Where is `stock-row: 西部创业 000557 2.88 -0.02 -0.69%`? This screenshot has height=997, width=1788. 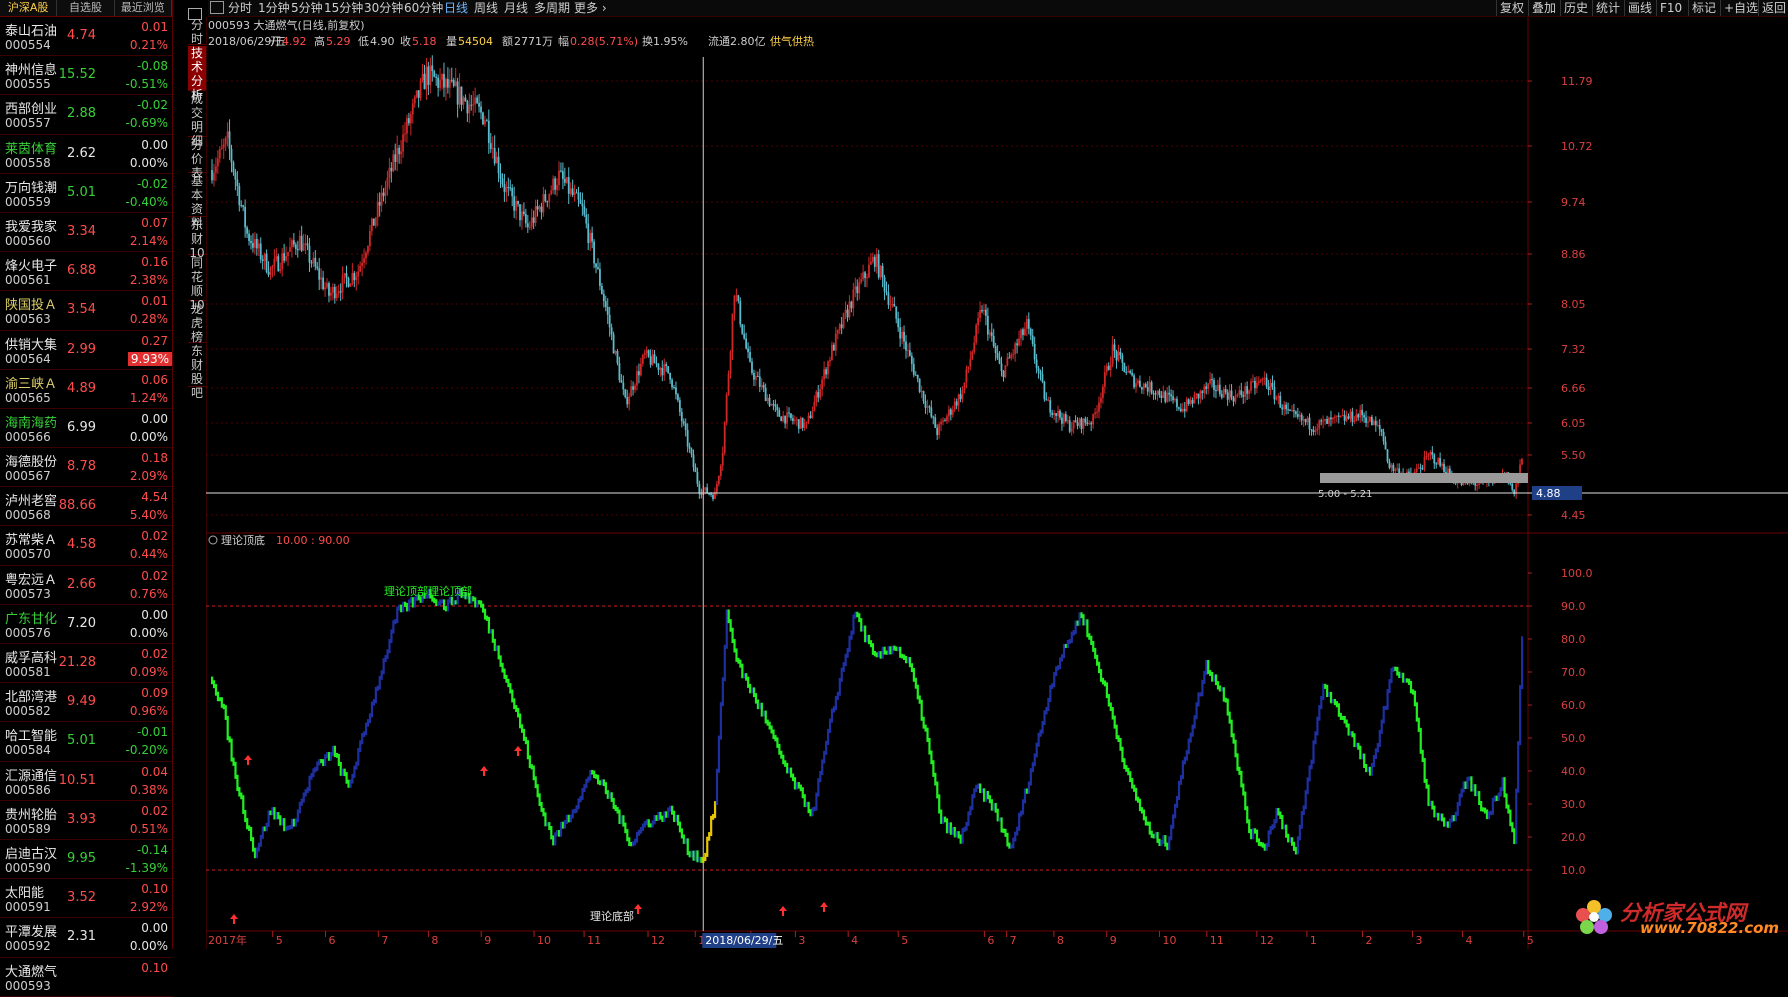
stock-row: 西部创业 000557 2.88 -0.02 -0.69% is located at coordinates (86, 115).